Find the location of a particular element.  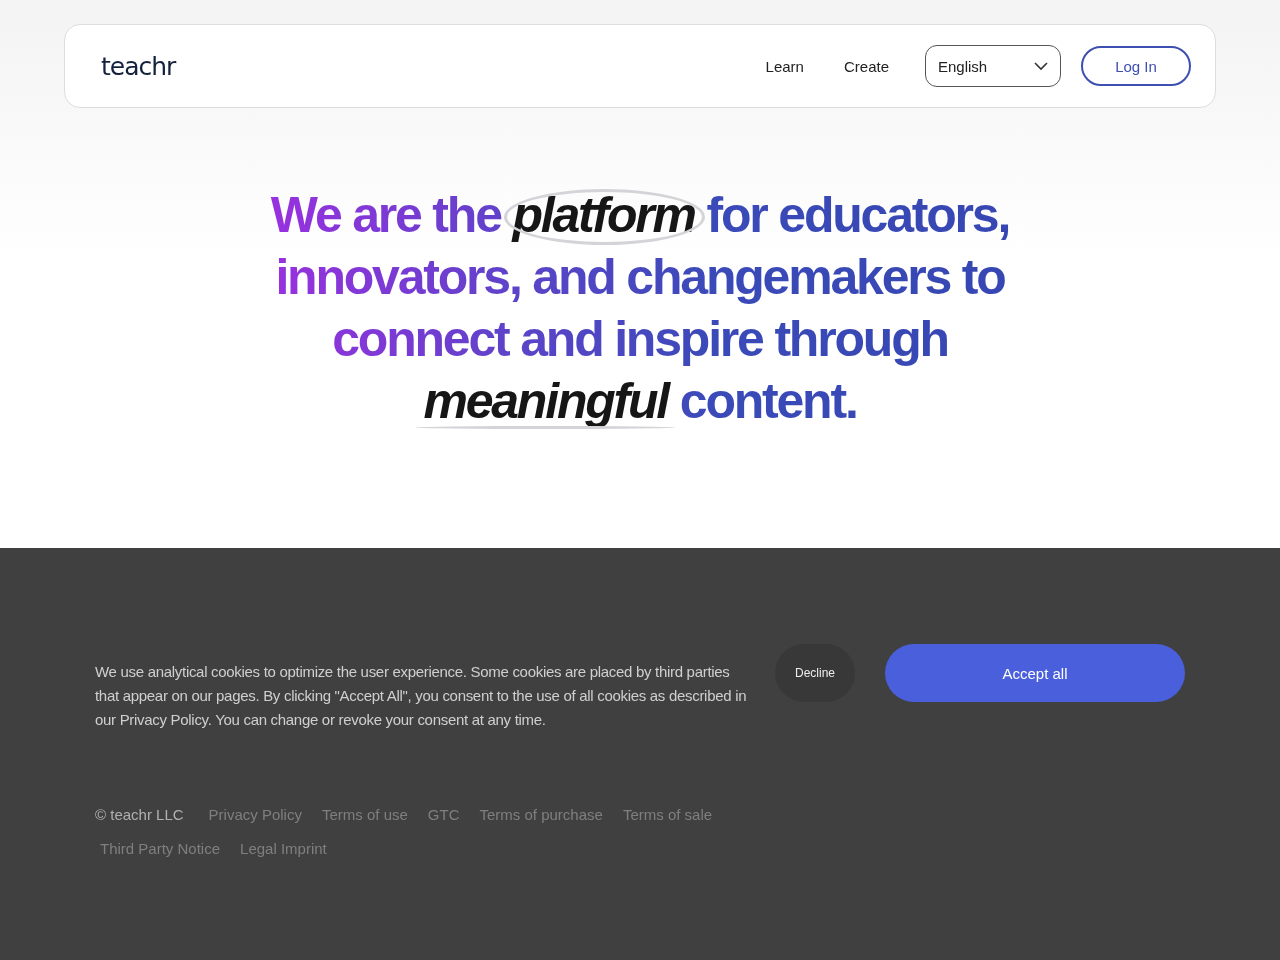

nav-link: Create is located at coordinates (866, 66).